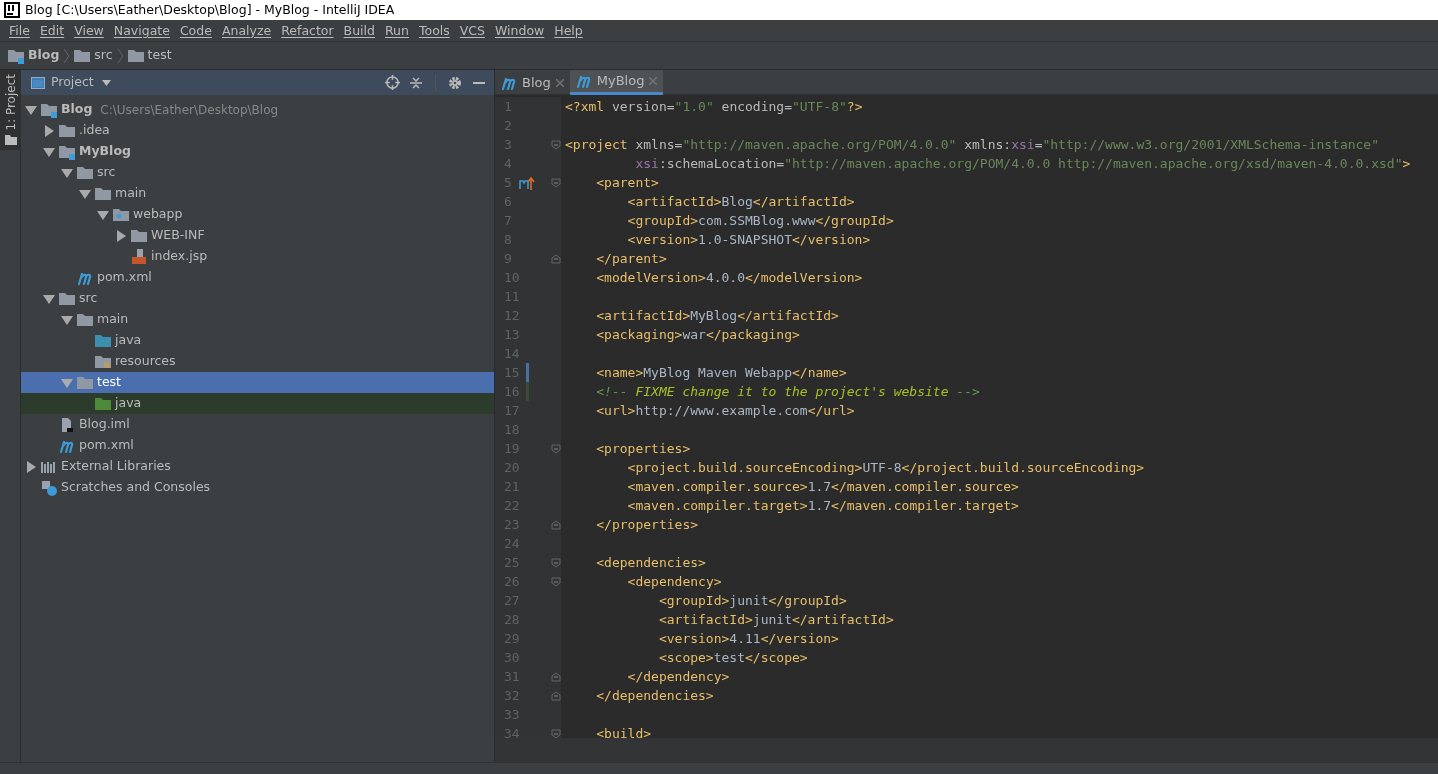 The image size is (1438, 774). Describe the element at coordinates (149, 55) in the screenshot. I see `breadcrumb: test` at that location.